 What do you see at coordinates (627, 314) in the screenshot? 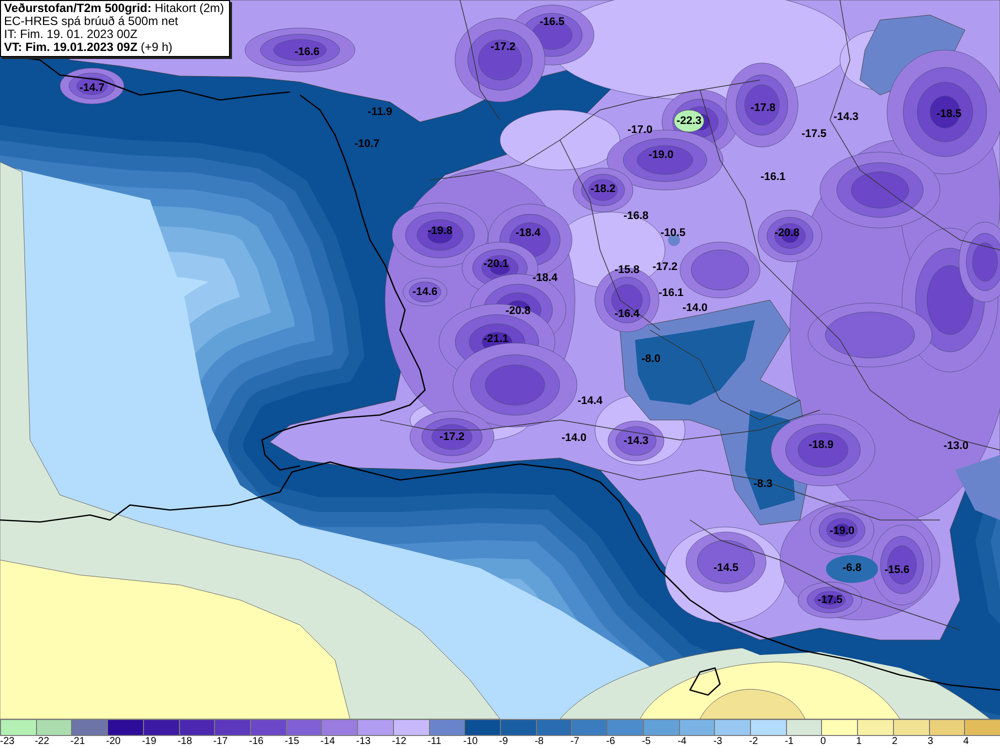
I see `temperature-label: -16.4` at bounding box center [627, 314].